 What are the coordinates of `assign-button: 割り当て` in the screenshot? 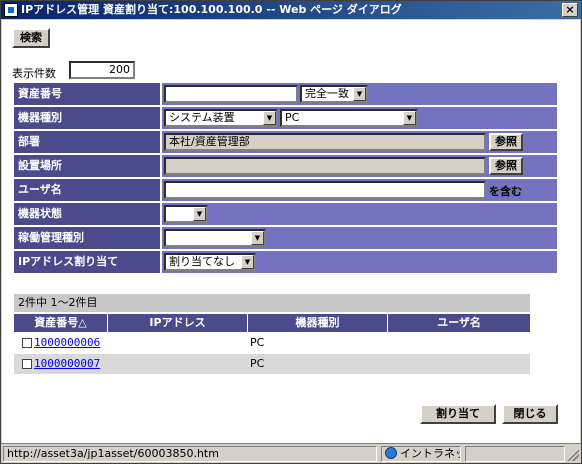 It's located at (458, 414).